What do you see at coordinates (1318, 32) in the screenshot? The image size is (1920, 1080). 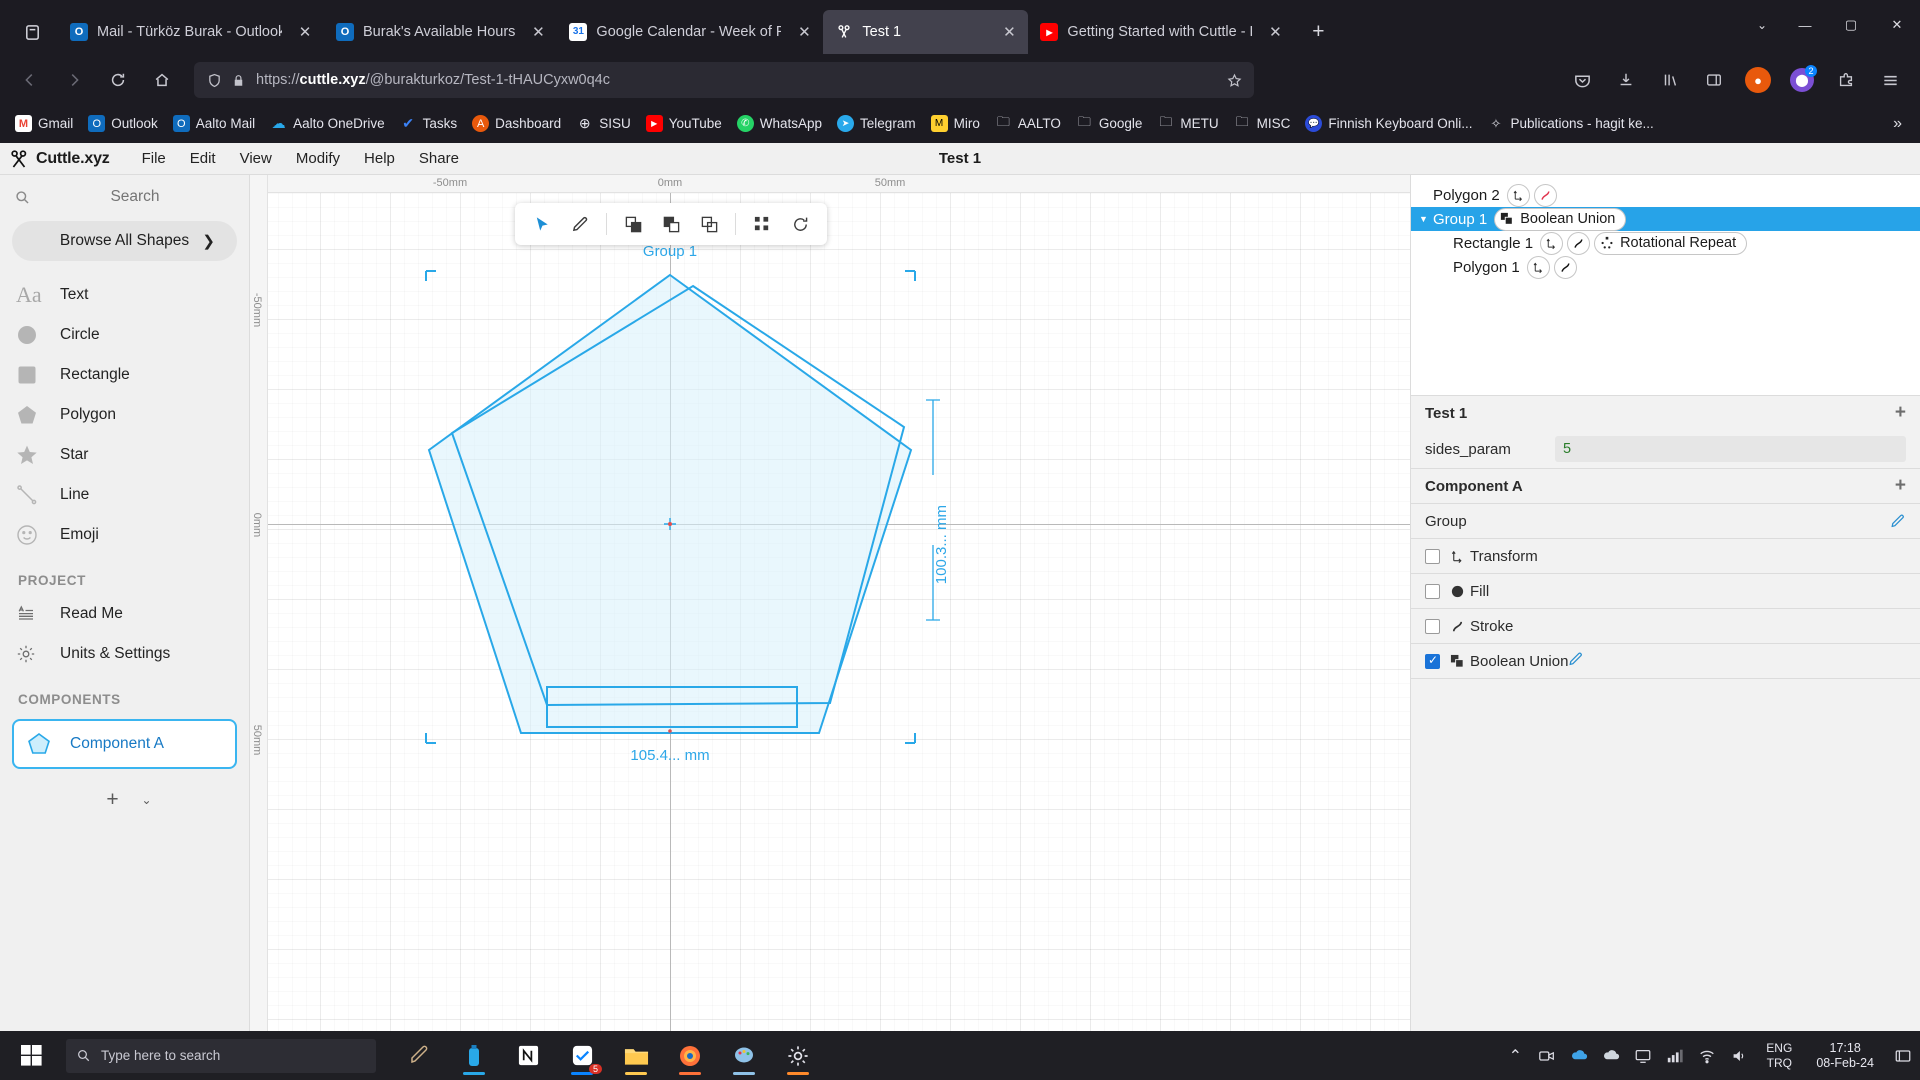 I see `new-tab-button: +` at bounding box center [1318, 32].